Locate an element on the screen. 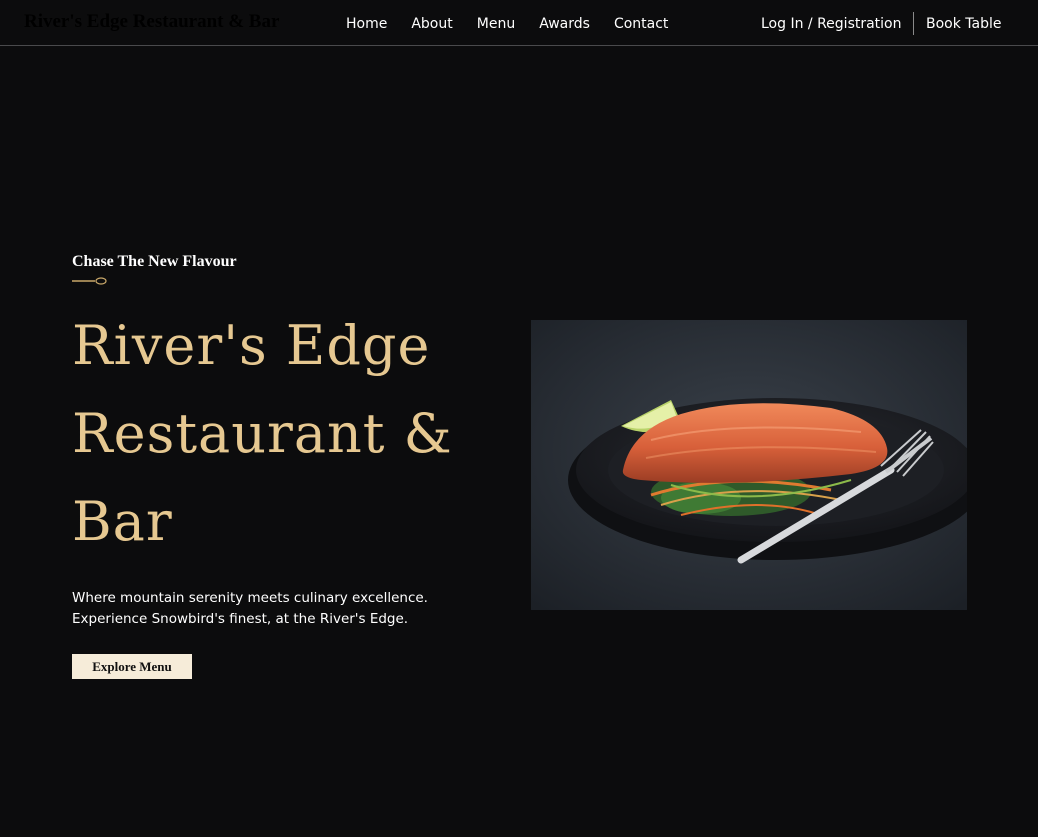  salmon-dish-photo is located at coordinates (749, 465).